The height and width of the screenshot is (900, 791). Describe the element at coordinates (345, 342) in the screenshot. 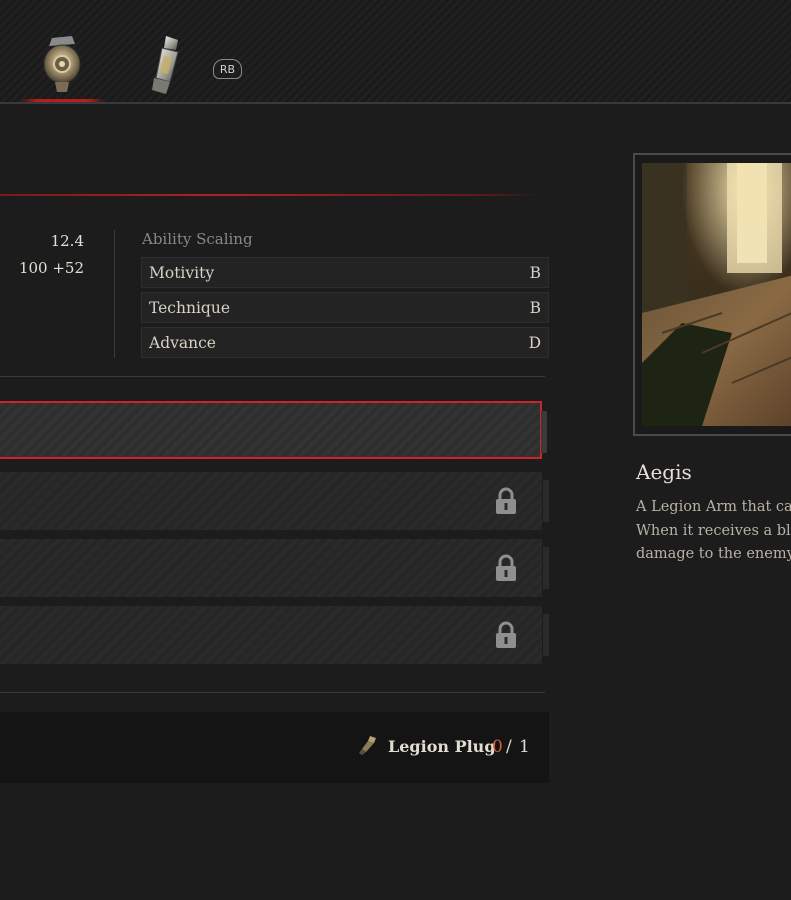

I see `scaling-row-advance: Advance D` at that location.